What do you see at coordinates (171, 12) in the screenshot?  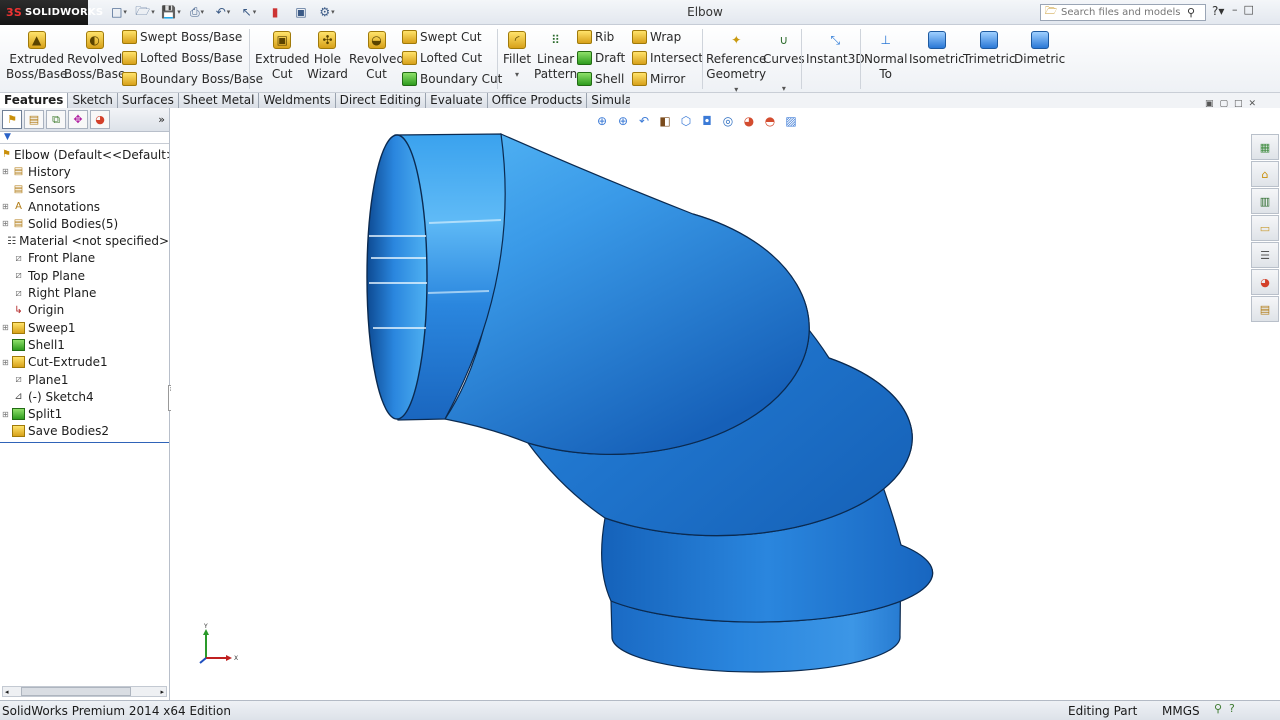 I see `save-icon: 💾 ▾` at bounding box center [171, 12].